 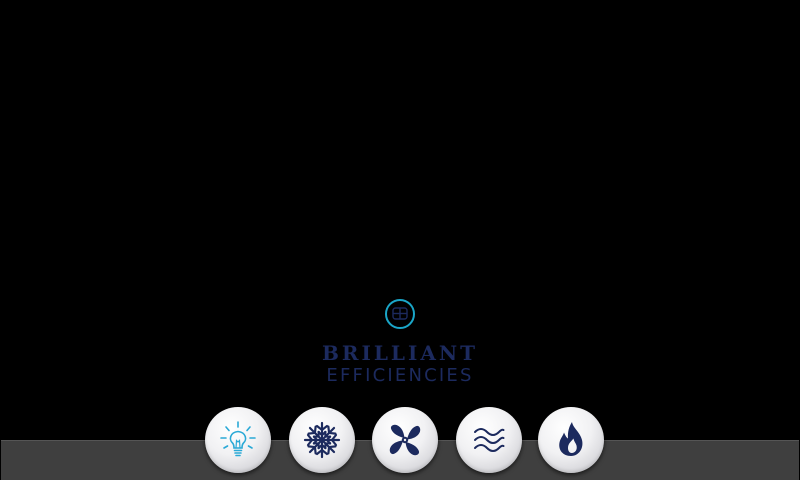 I want to click on snowflake-icon, so click(x=322, y=440).